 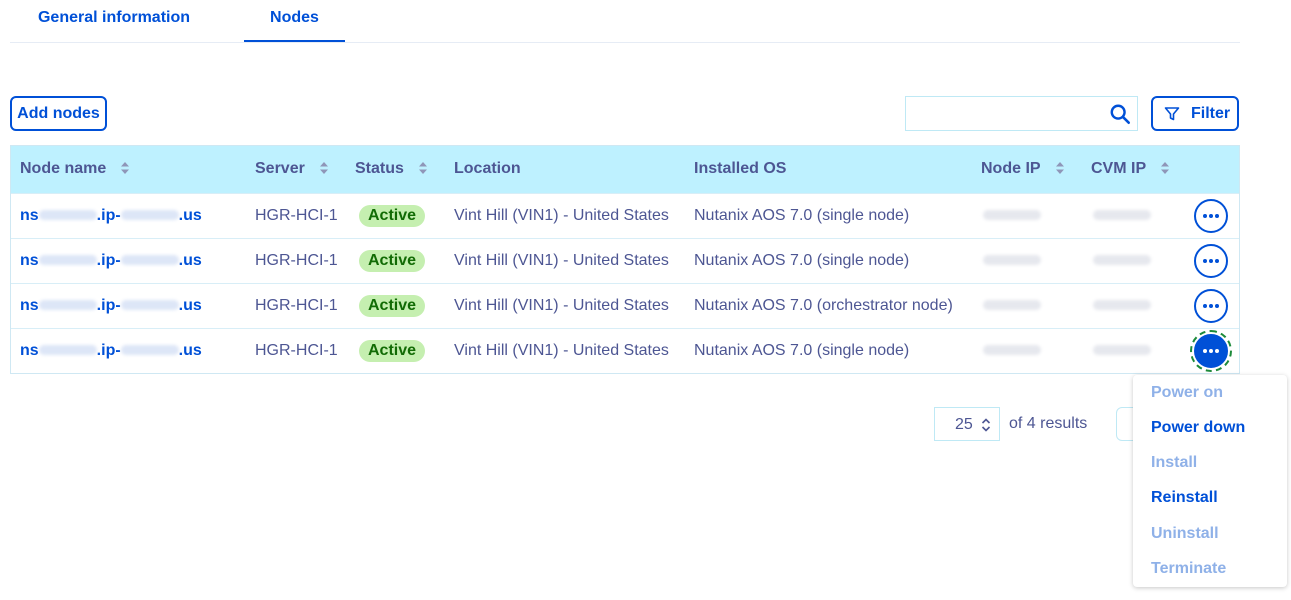 What do you see at coordinates (1185, 534) in the screenshot?
I see `menu-item-uninstall: Uninstall` at bounding box center [1185, 534].